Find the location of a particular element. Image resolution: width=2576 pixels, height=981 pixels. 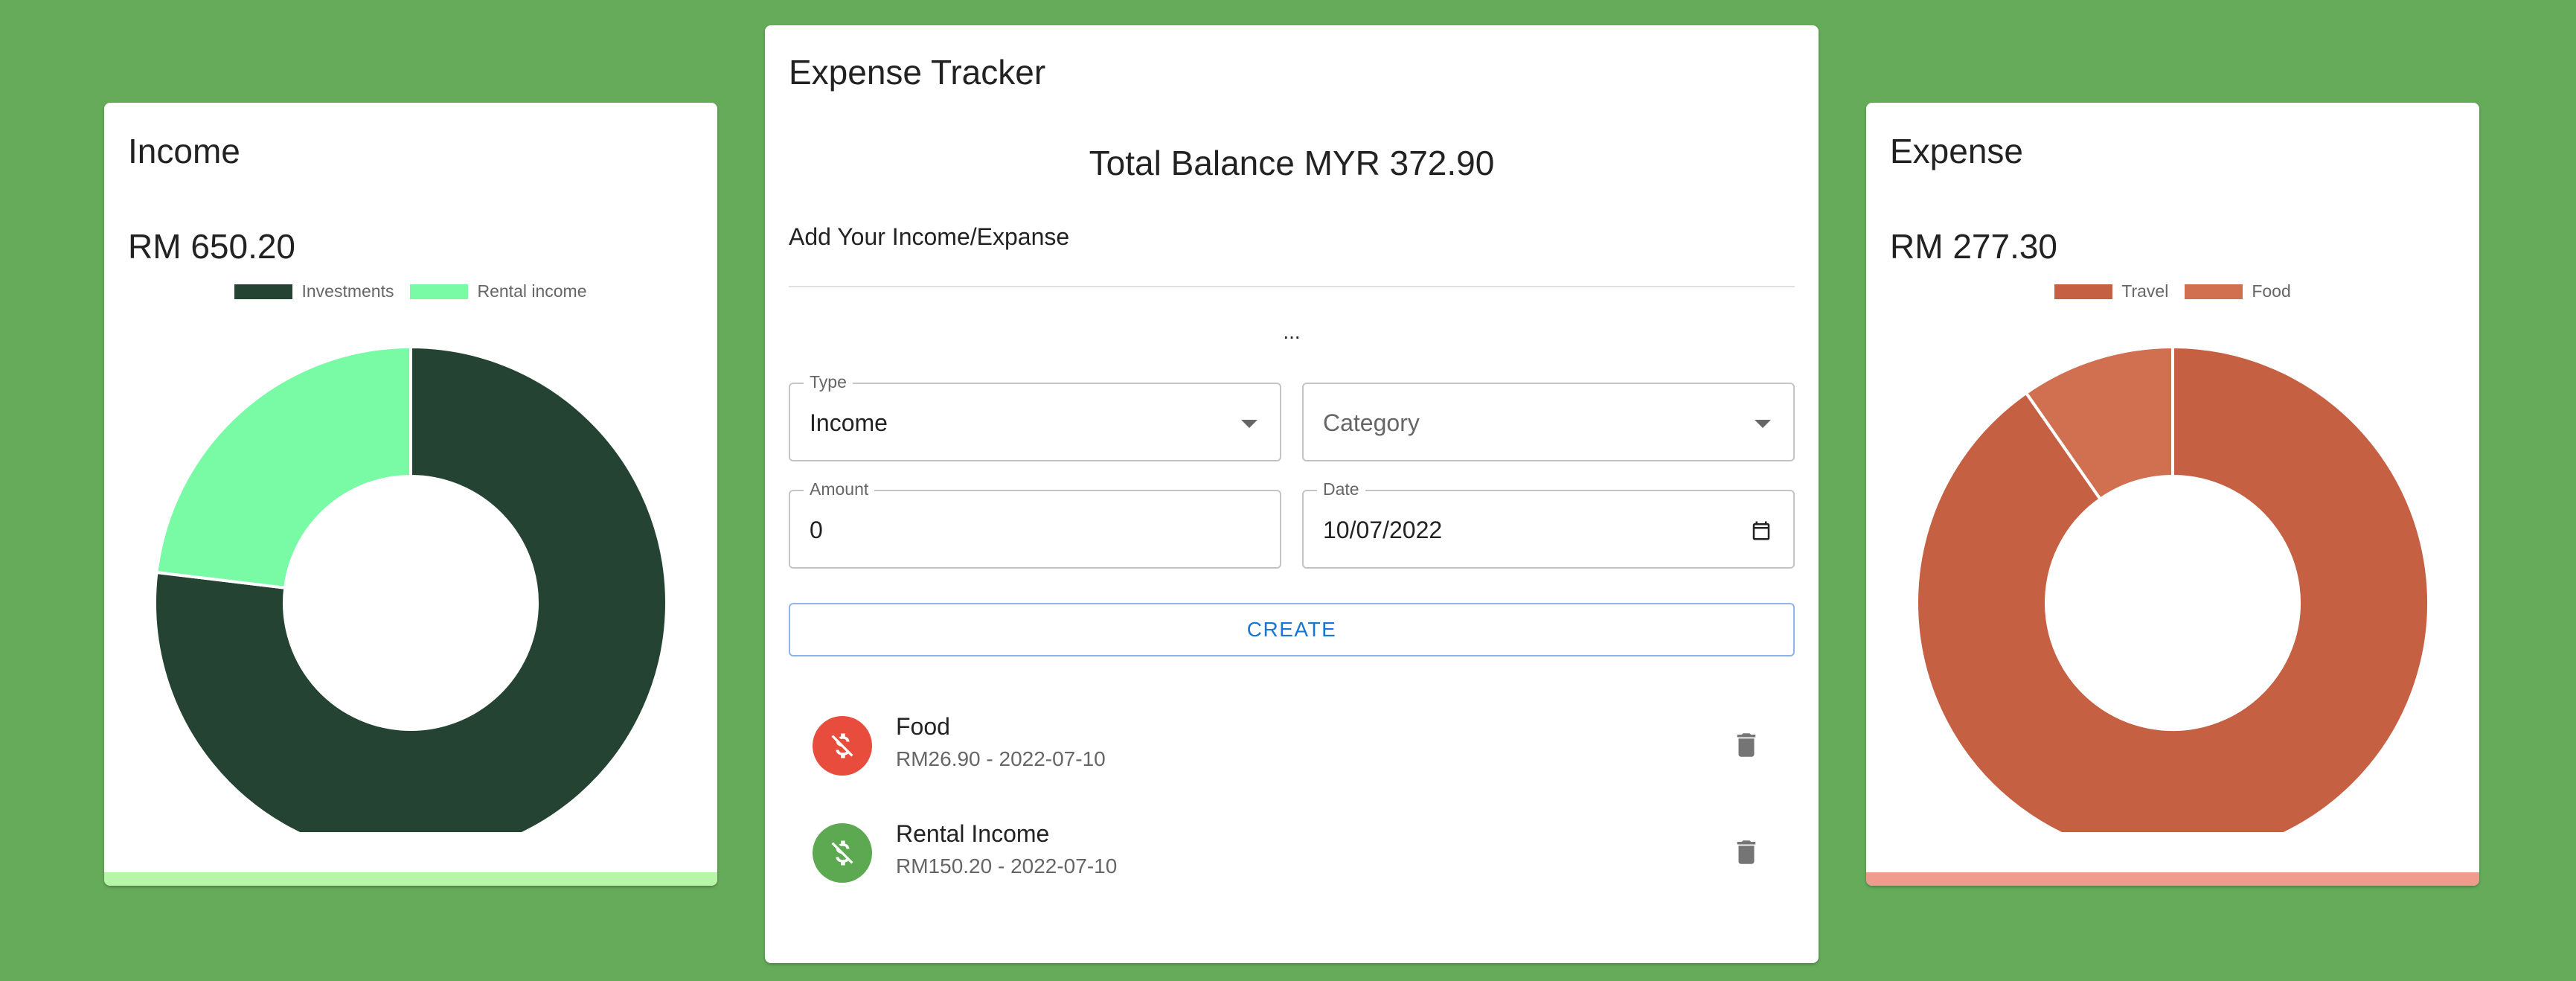

transaction-meta: RM150.20 - 2022-07-10 is located at coordinates (1007, 866).